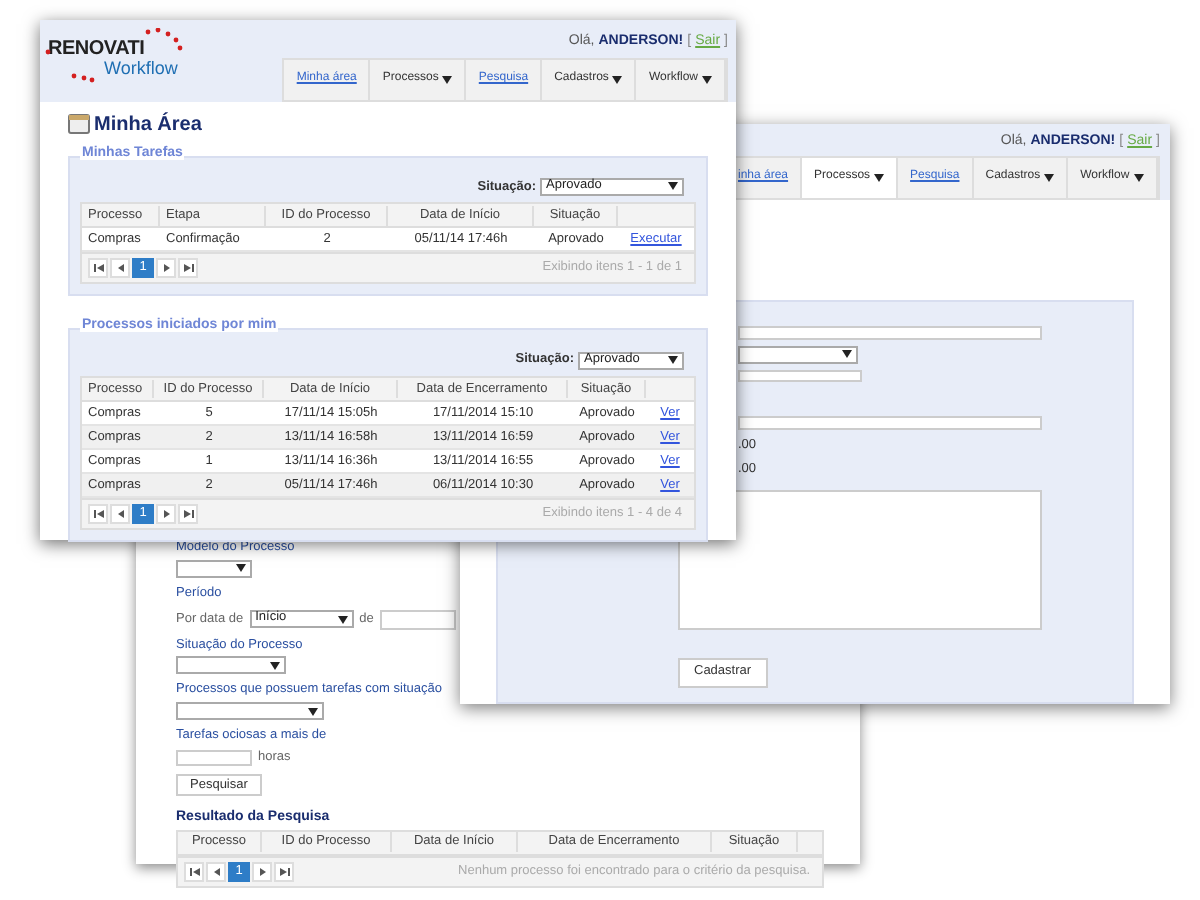  What do you see at coordinates (148, 124) in the screenshot?
I see `page-title: Minha Área` at bounding box center [148, 124].